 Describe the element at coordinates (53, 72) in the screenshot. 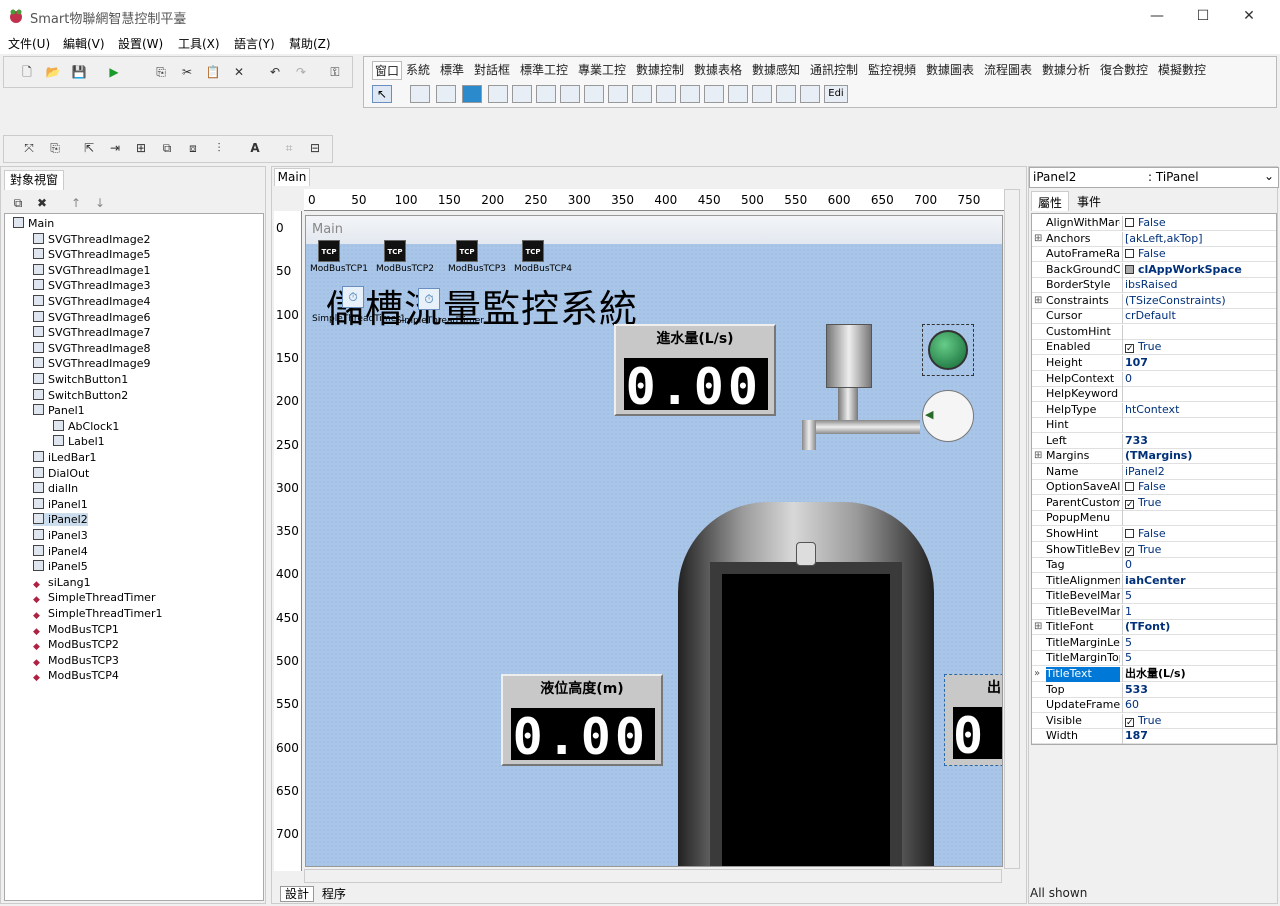

I see `open-folder-icon: 📂` at that location.